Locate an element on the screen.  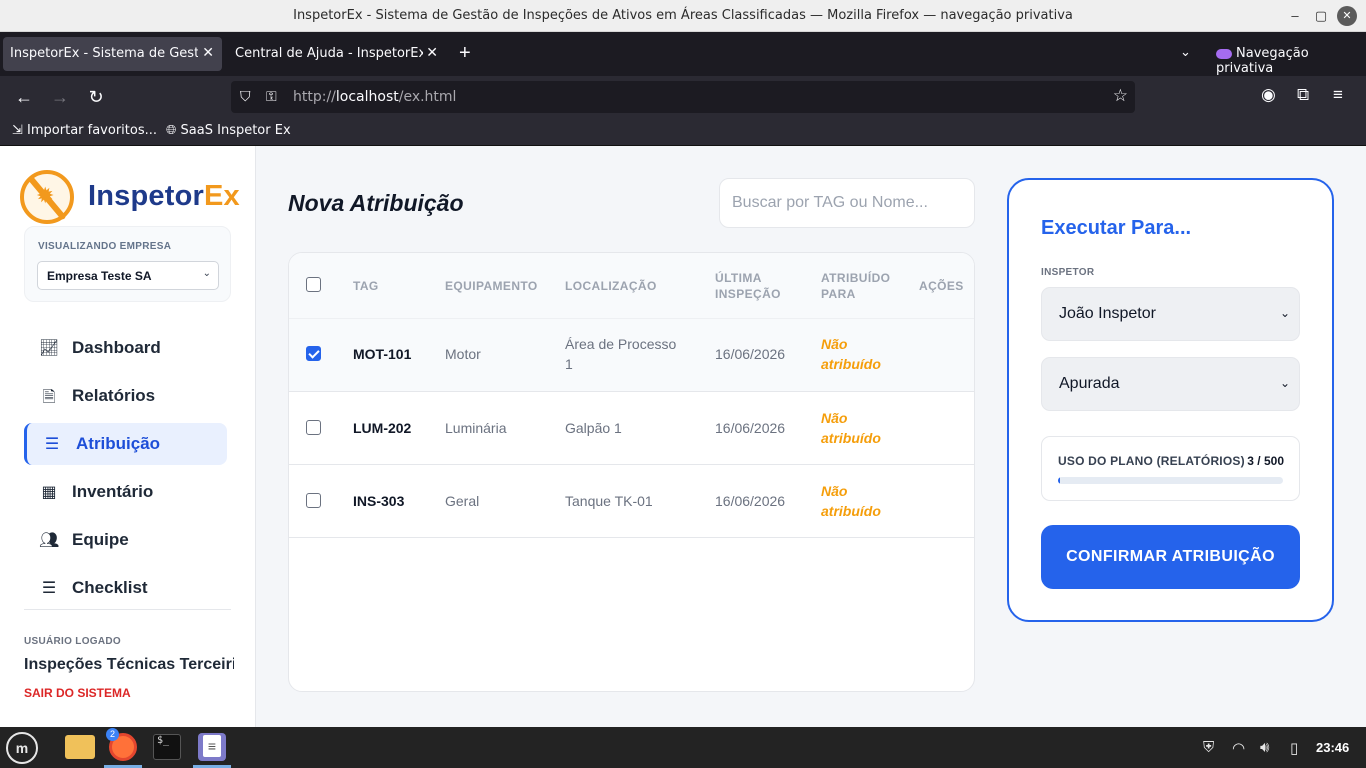
url-path: /ex.html is located at coordinates (427, 97).